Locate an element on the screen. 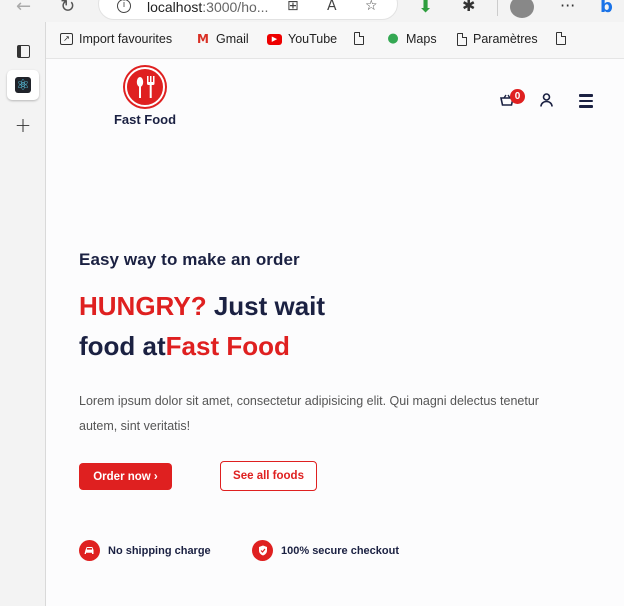 The height and width of the screenshot is (606, 624). logo: Fast Food is located at coordinates (145, 97).